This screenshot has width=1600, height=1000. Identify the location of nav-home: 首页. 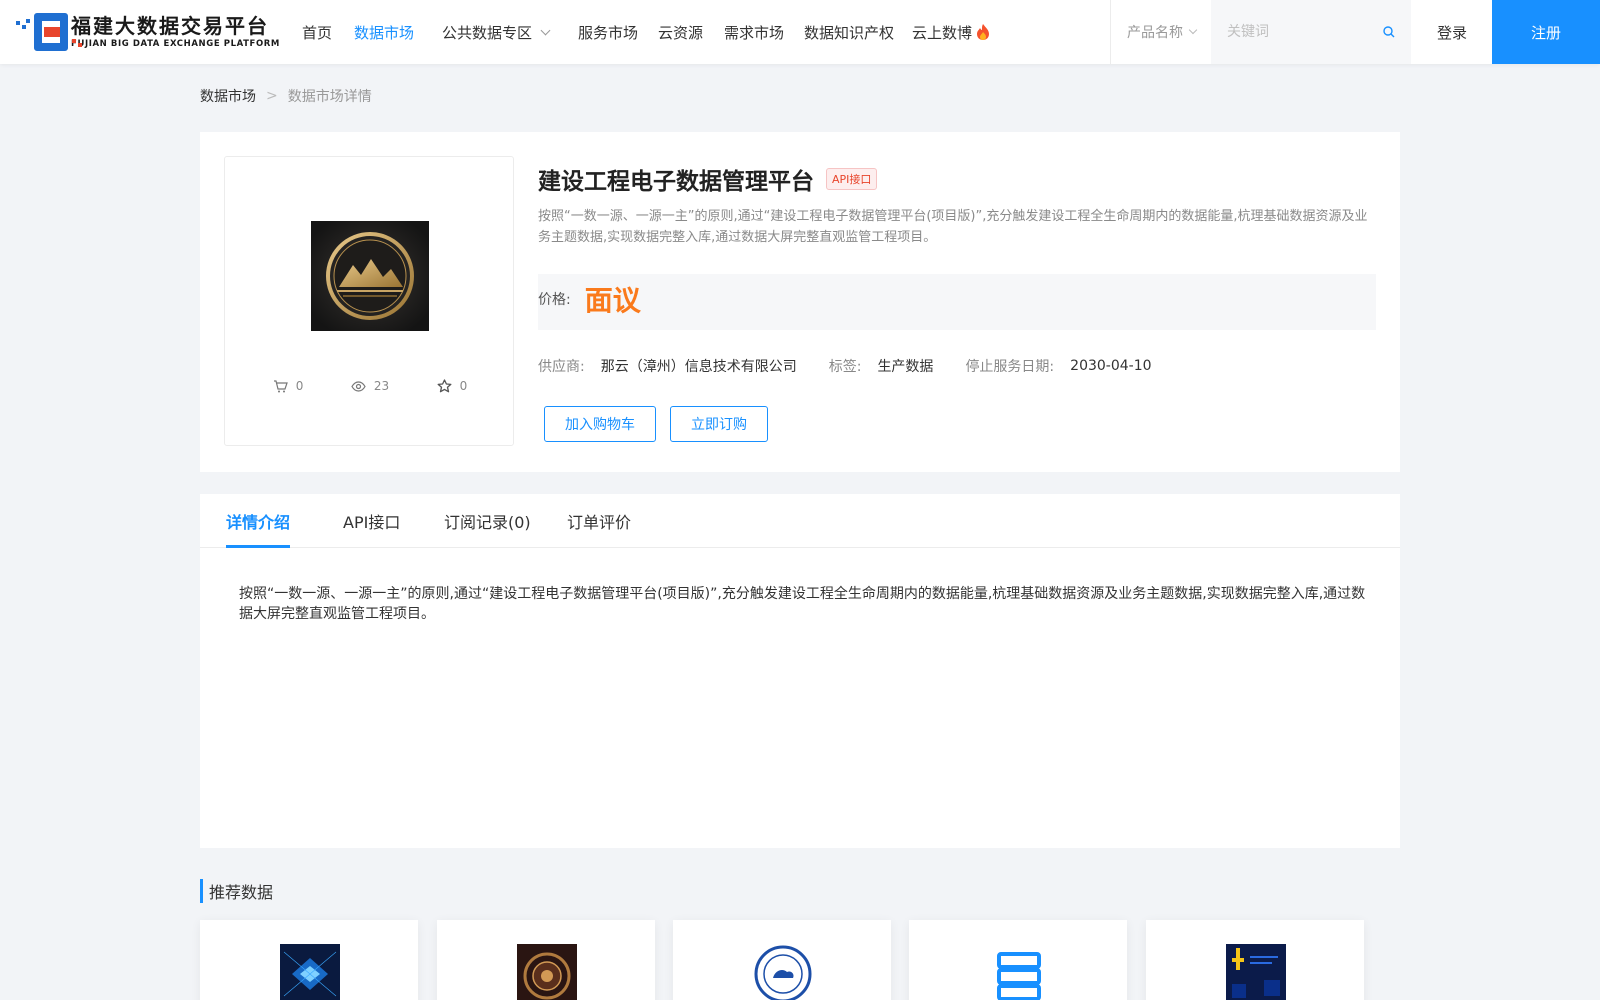
(317, 32).